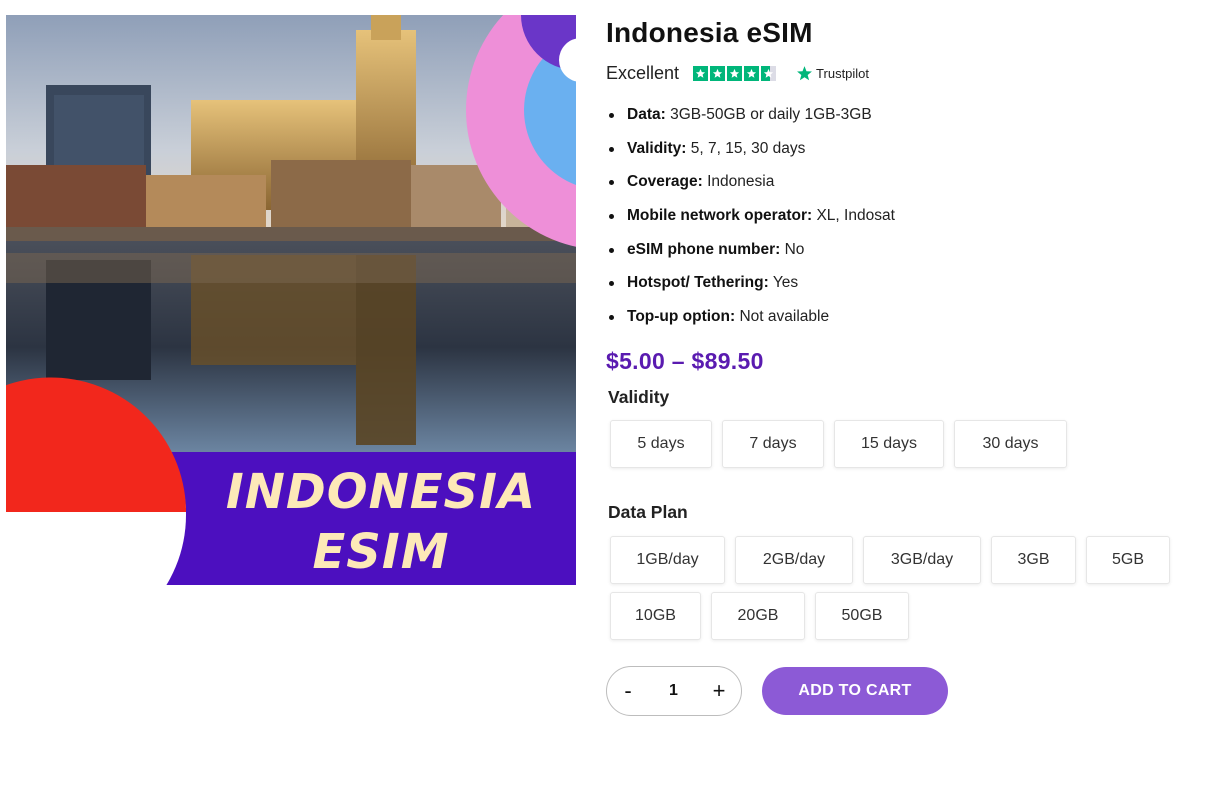 This screenshot has height=801, width=1207. Describe the element at coordinates (862, 615) in the screenshot. I see `data-plan-option-50gb: 50GB` at that location.